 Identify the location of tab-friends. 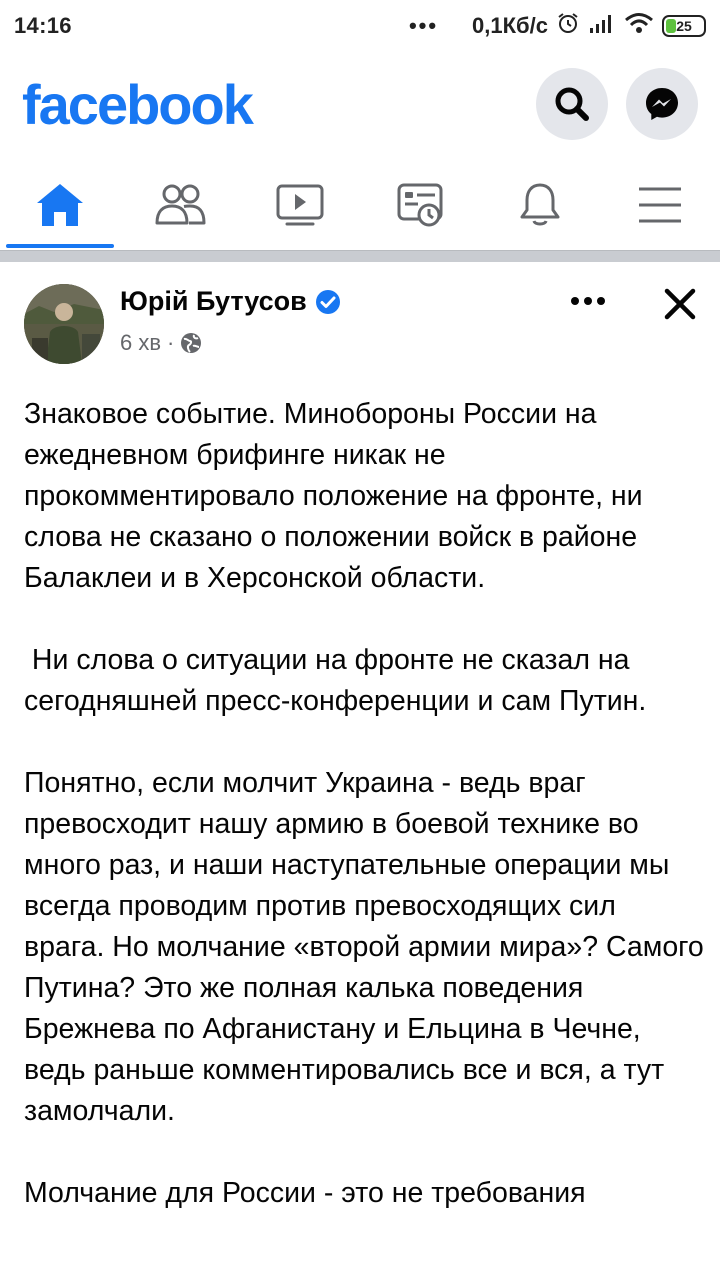
(180, 205).